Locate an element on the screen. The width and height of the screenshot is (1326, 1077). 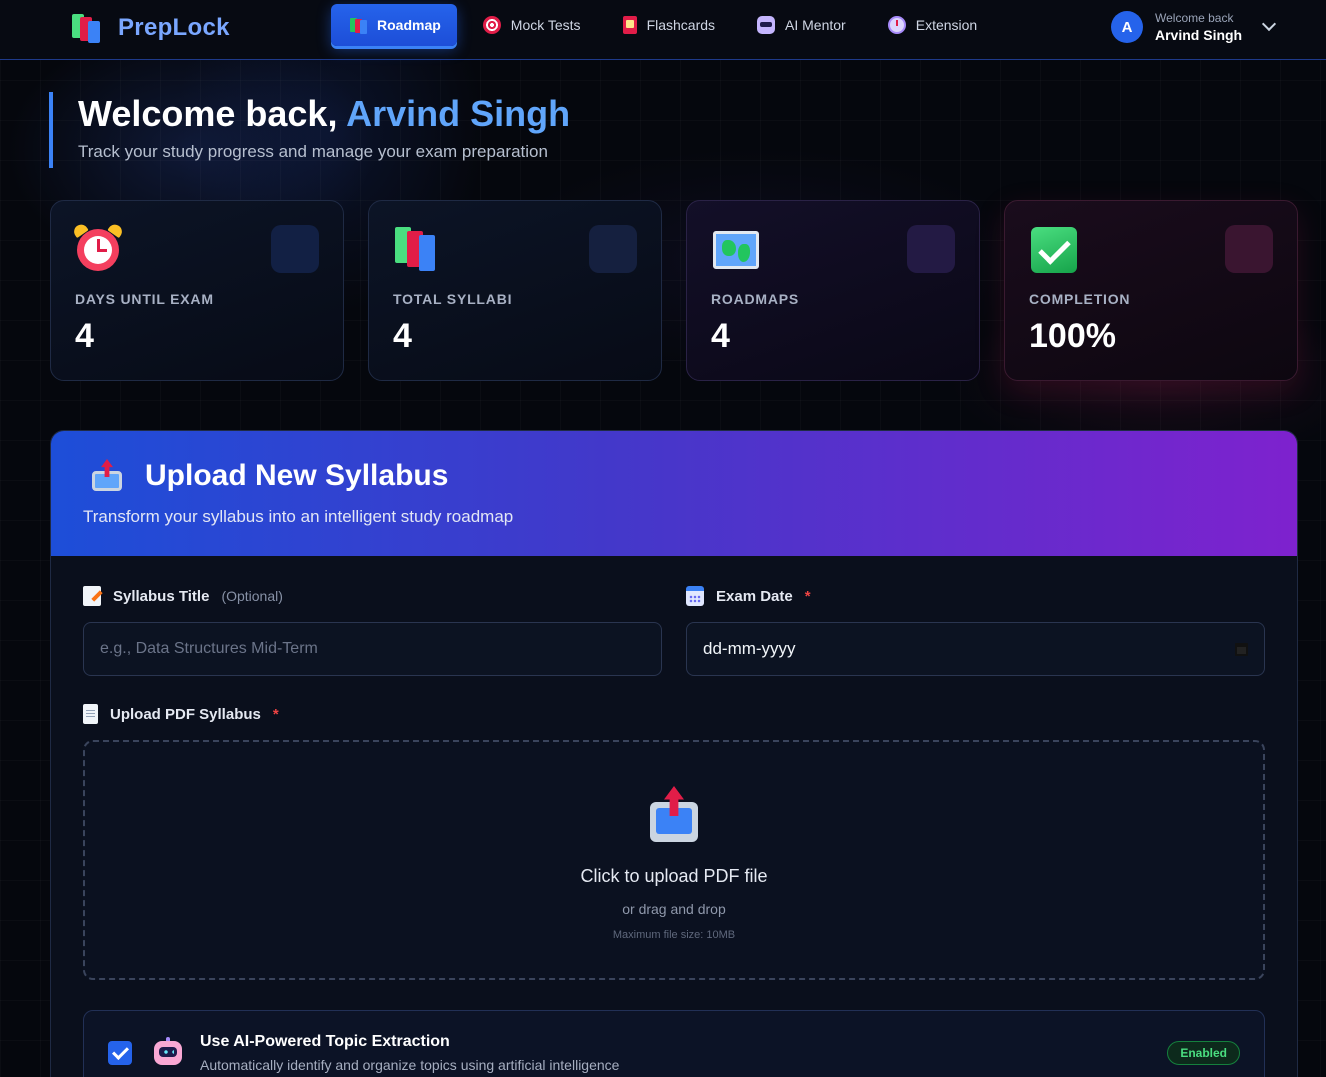
tab-ai-mentor: AI Mentor is located at coordinates (800, 25).